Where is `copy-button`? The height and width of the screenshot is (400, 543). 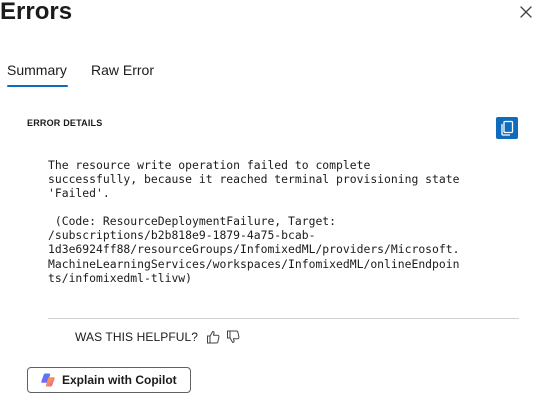 copy-button is located at coordinates (507, 128).